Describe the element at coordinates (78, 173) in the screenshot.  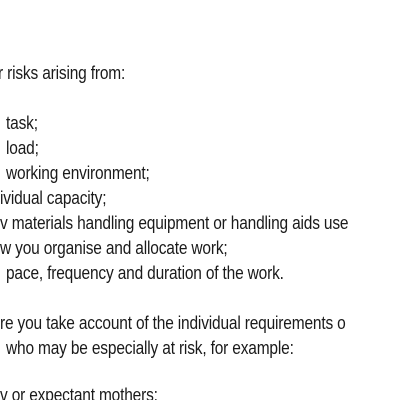
I see `risk-factor-item: working environment;` at that location.